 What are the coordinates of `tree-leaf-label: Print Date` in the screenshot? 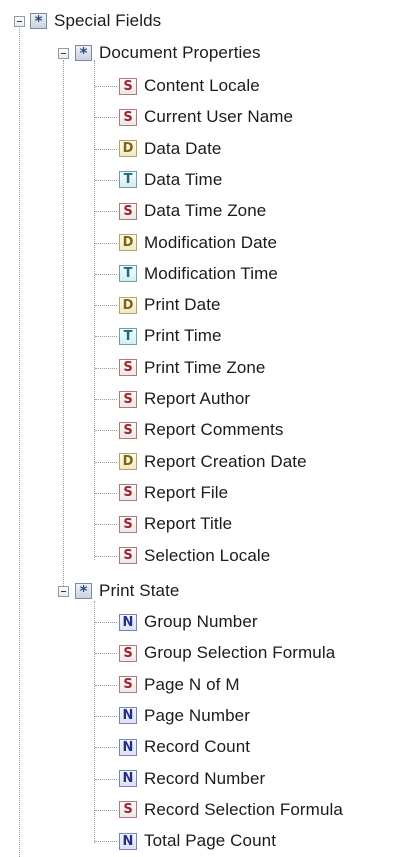 It's located at (182, 305).